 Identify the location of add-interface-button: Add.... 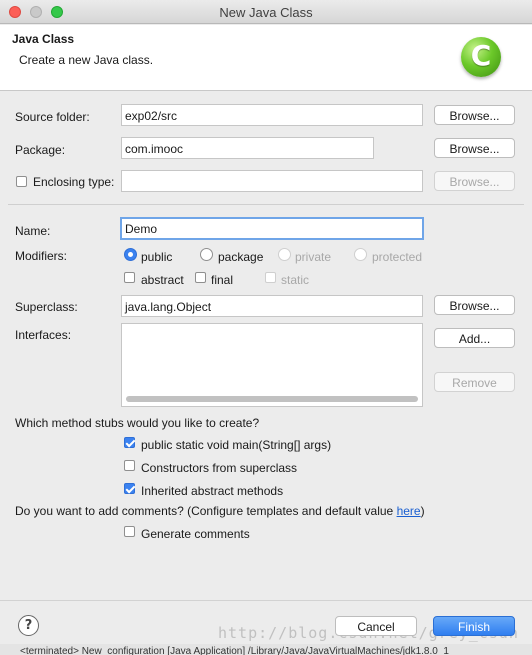
(474, 338).